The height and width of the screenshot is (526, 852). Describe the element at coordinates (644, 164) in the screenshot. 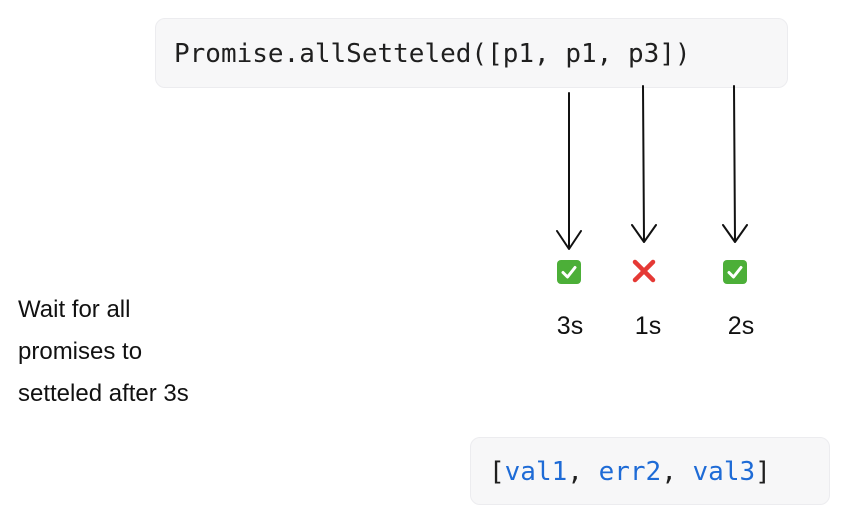

I see `arrow-p2` at that location.